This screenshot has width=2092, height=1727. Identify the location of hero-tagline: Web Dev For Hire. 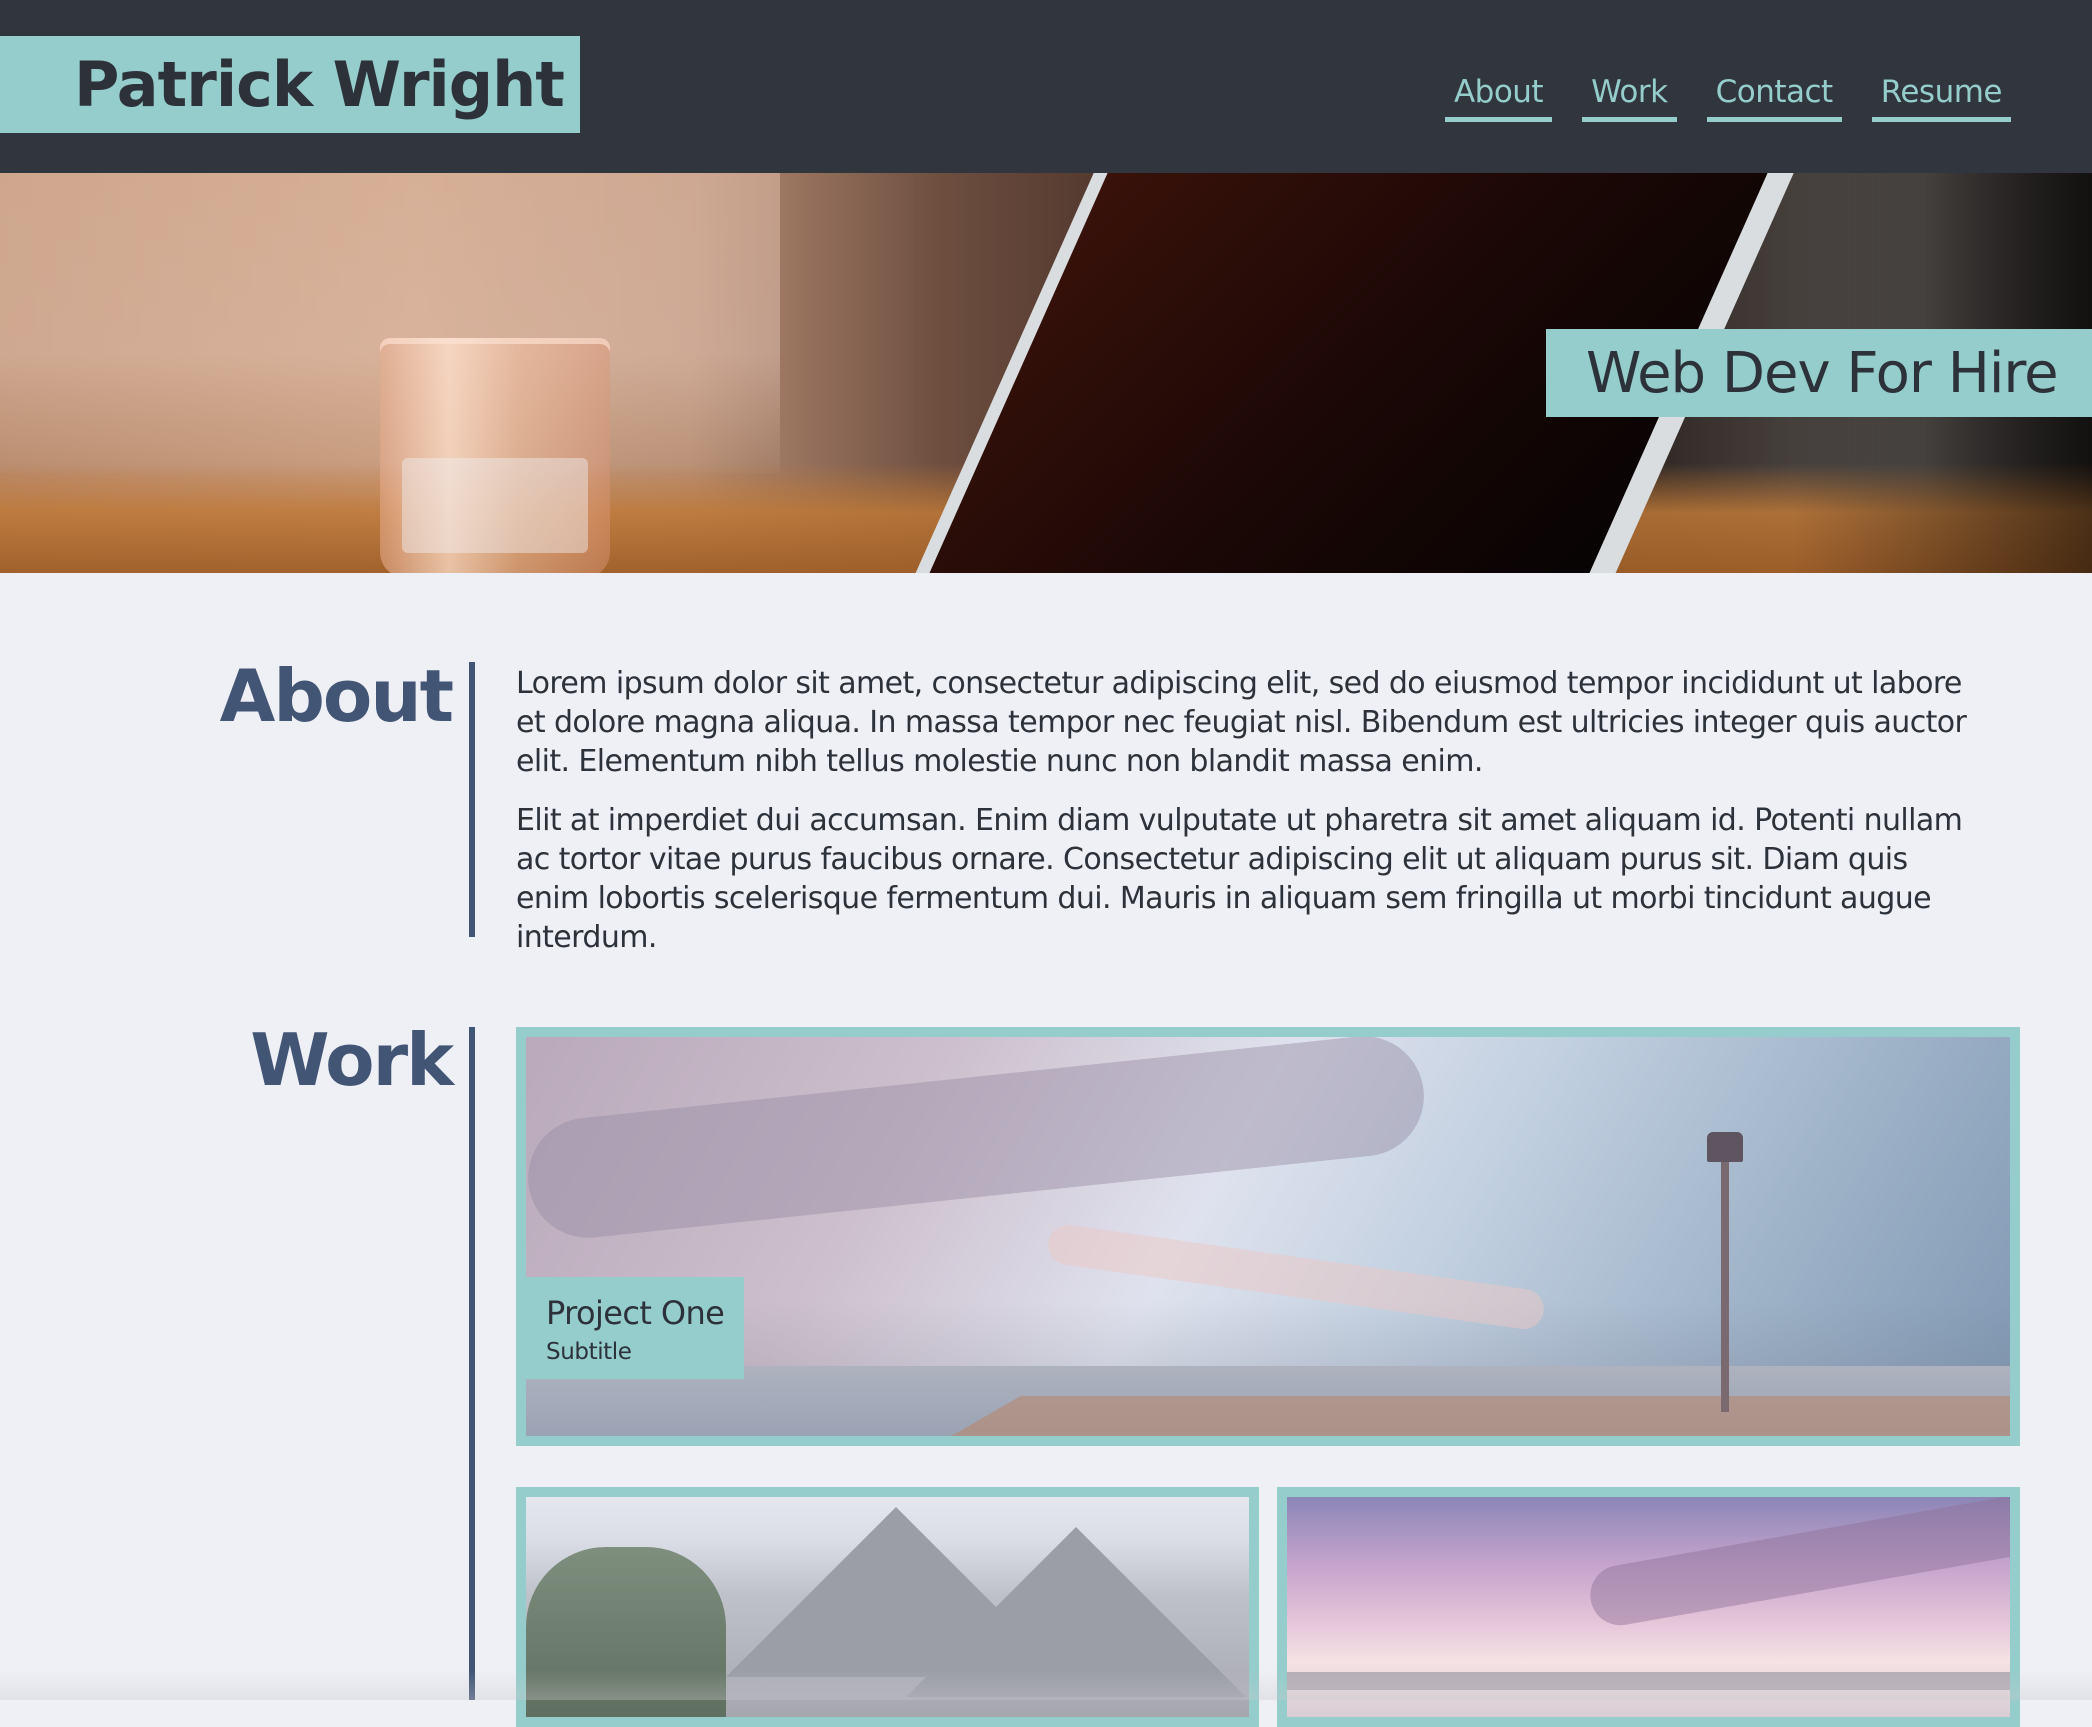
(1822, 373).